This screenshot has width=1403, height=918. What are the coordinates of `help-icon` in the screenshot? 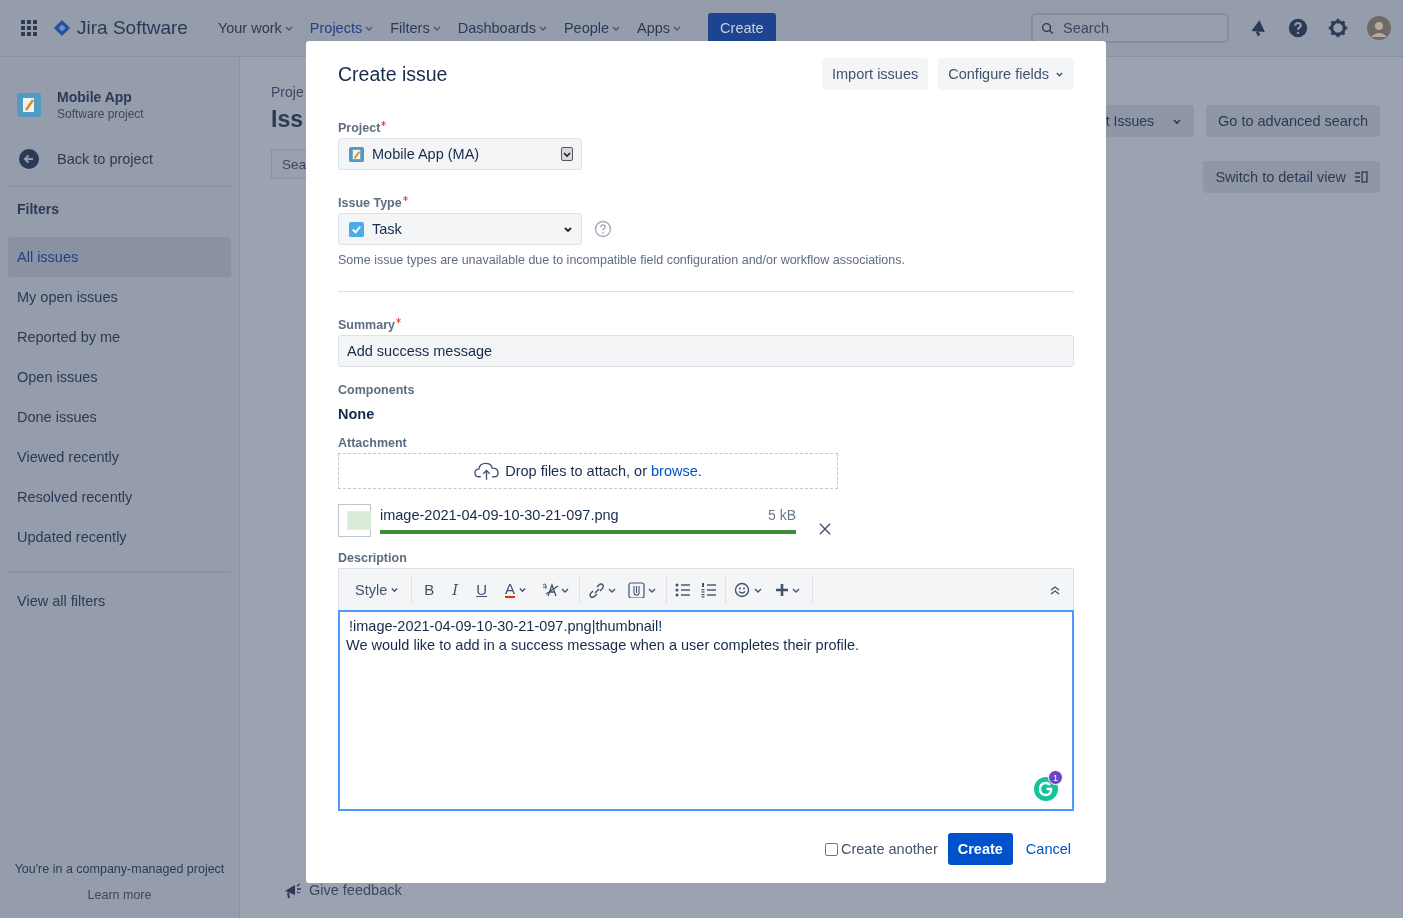 It's located at (1298, 28).